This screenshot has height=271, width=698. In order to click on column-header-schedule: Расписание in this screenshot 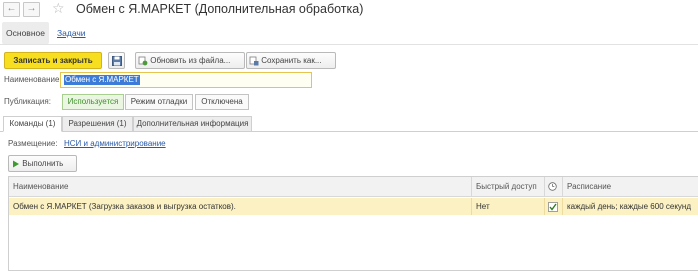, I will do `click(630, 187)`.